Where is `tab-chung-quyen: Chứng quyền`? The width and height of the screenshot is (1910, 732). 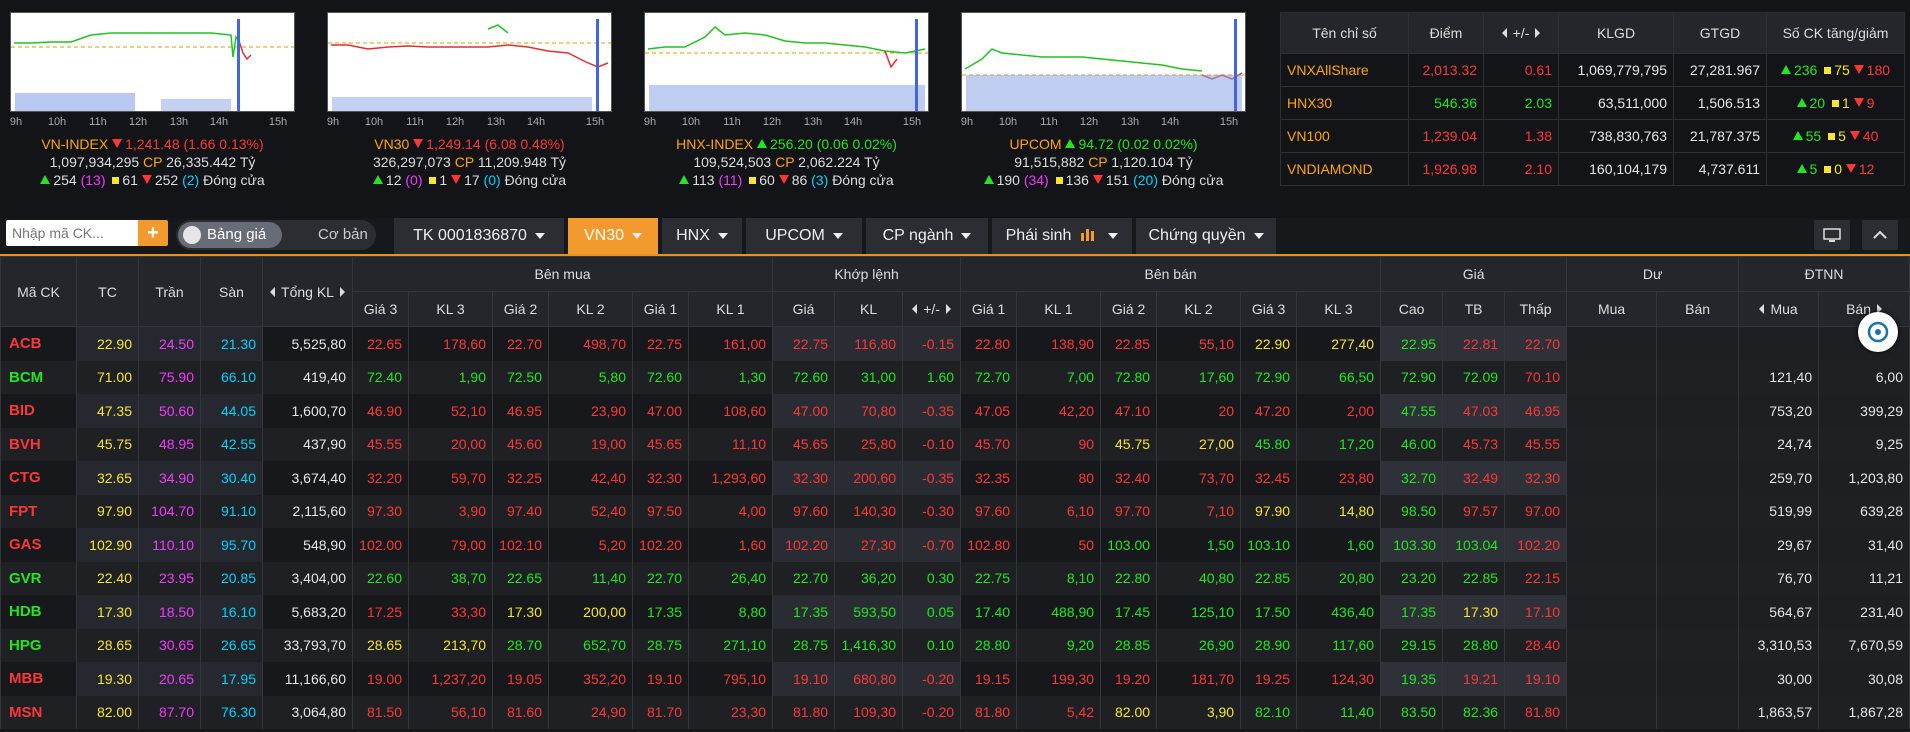
tab-chung-quyen: Chứng quyền is located at coordinates (1206, 236).